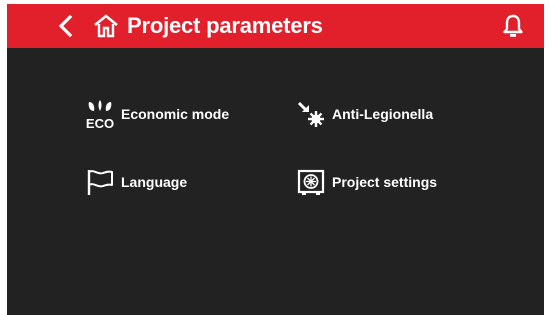  I want to click on anti-legionella-item: Anti-Legionella, so click(363, 114).